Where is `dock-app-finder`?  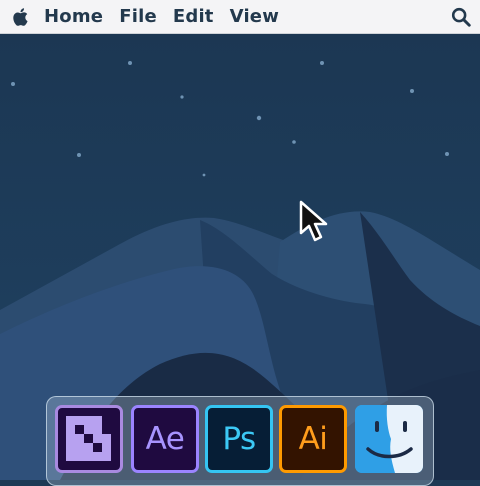 dock-app-finder is located at coordinates (389, 439).